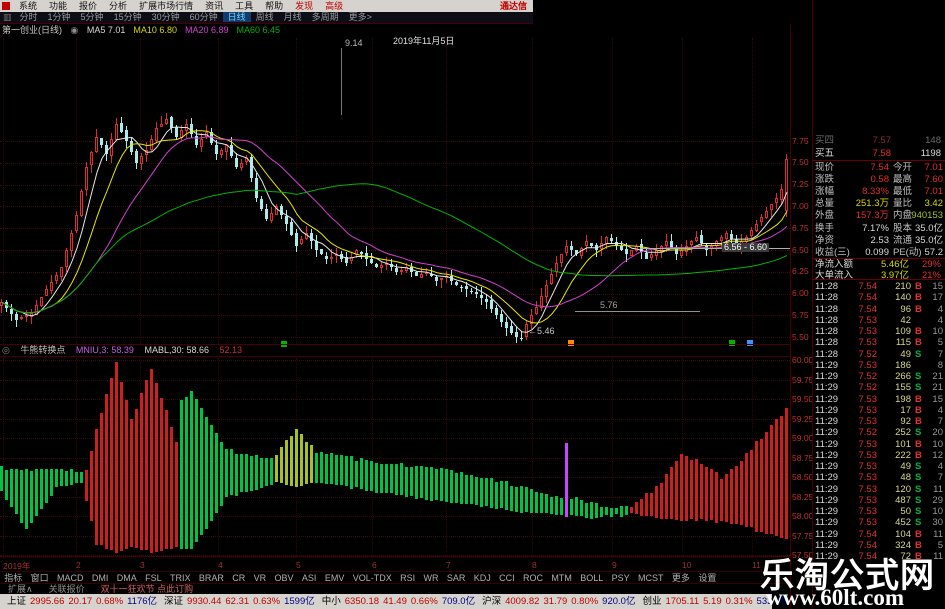  What do you see at coordinates (825, 153) in the screenshot?
I see `level-label: 买五` at bounding box center [825, 153].